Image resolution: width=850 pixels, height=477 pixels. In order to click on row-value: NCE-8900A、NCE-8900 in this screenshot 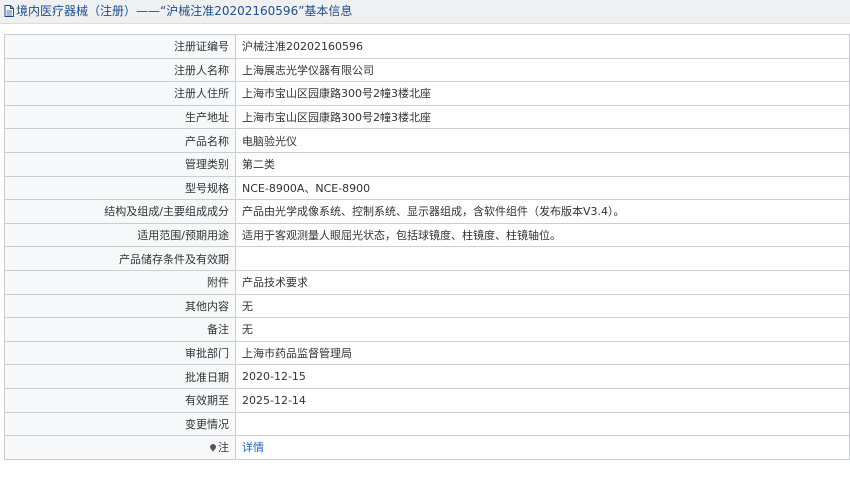, I will do `click(542, 188)`.